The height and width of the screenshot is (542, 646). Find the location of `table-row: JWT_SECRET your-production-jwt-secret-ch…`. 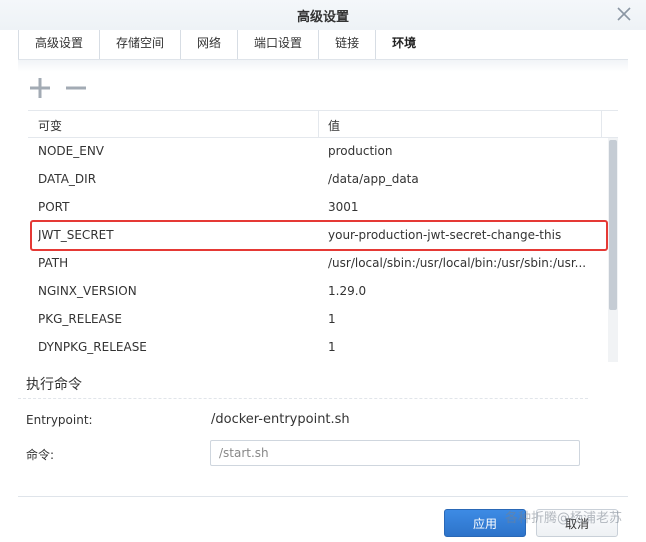

table-row: JWT_SECRET your-production-jwt-secret-ch… is located at coordinates (318, 236).